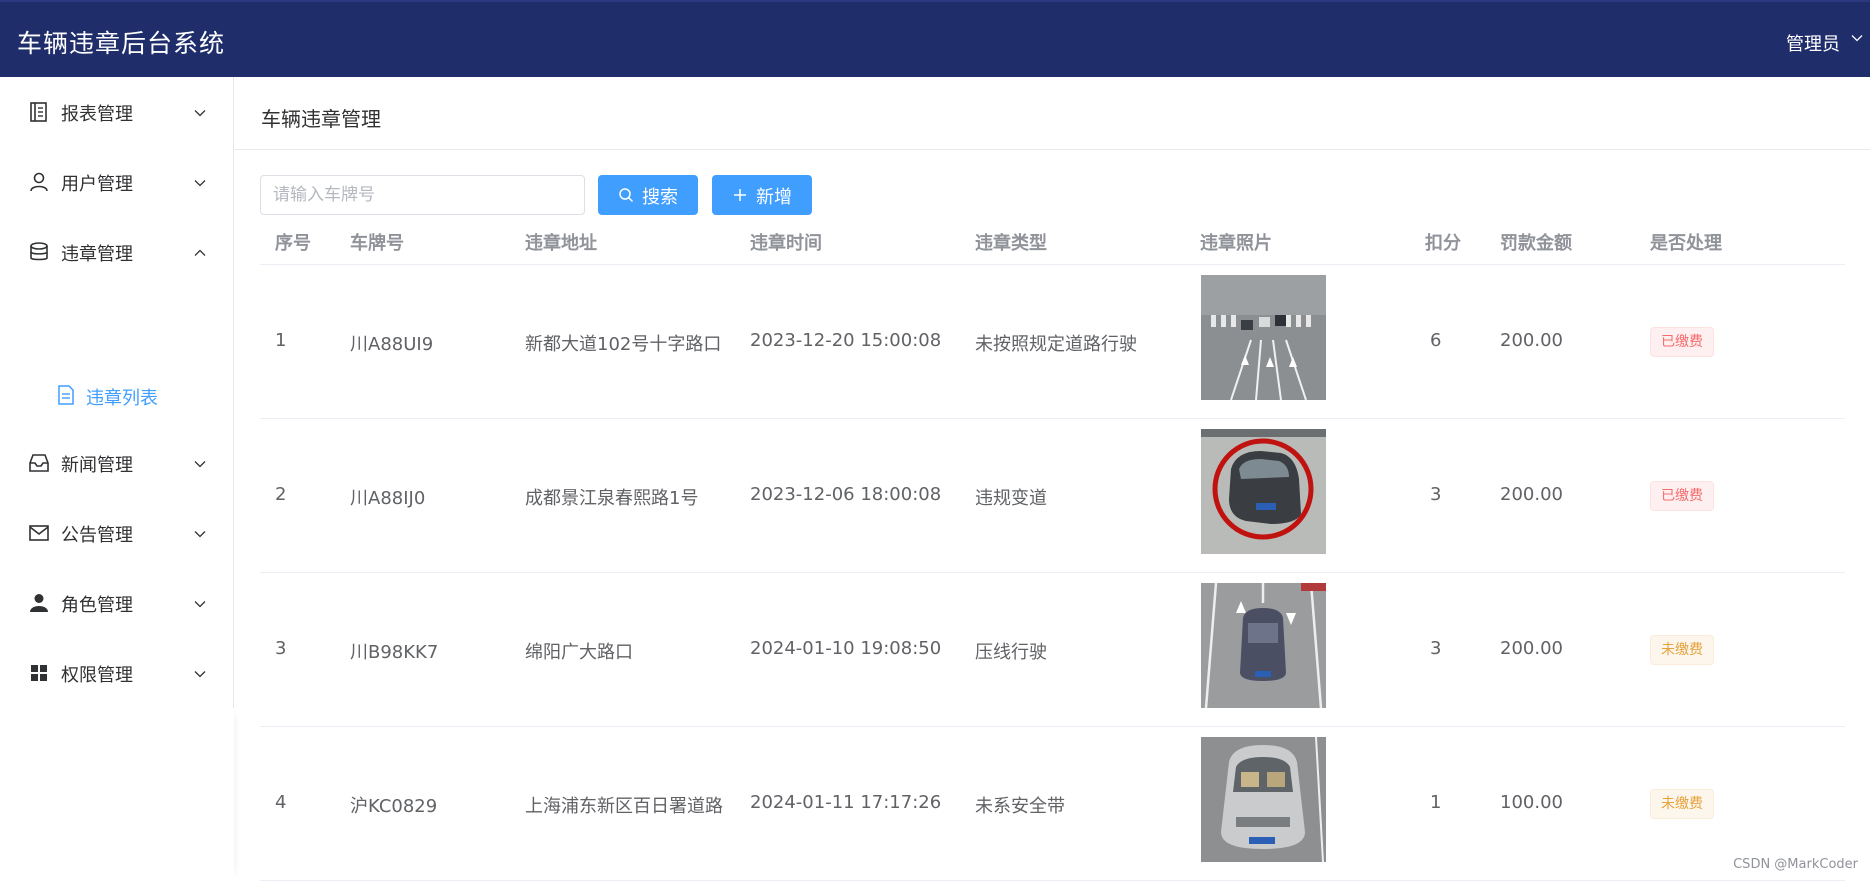 The height and width of the screenshot is (881, 1870). Describe the element at coordinates (1795, 864) in the screenshot. I see `watermark: CSDN @MarkCoder` at that location.